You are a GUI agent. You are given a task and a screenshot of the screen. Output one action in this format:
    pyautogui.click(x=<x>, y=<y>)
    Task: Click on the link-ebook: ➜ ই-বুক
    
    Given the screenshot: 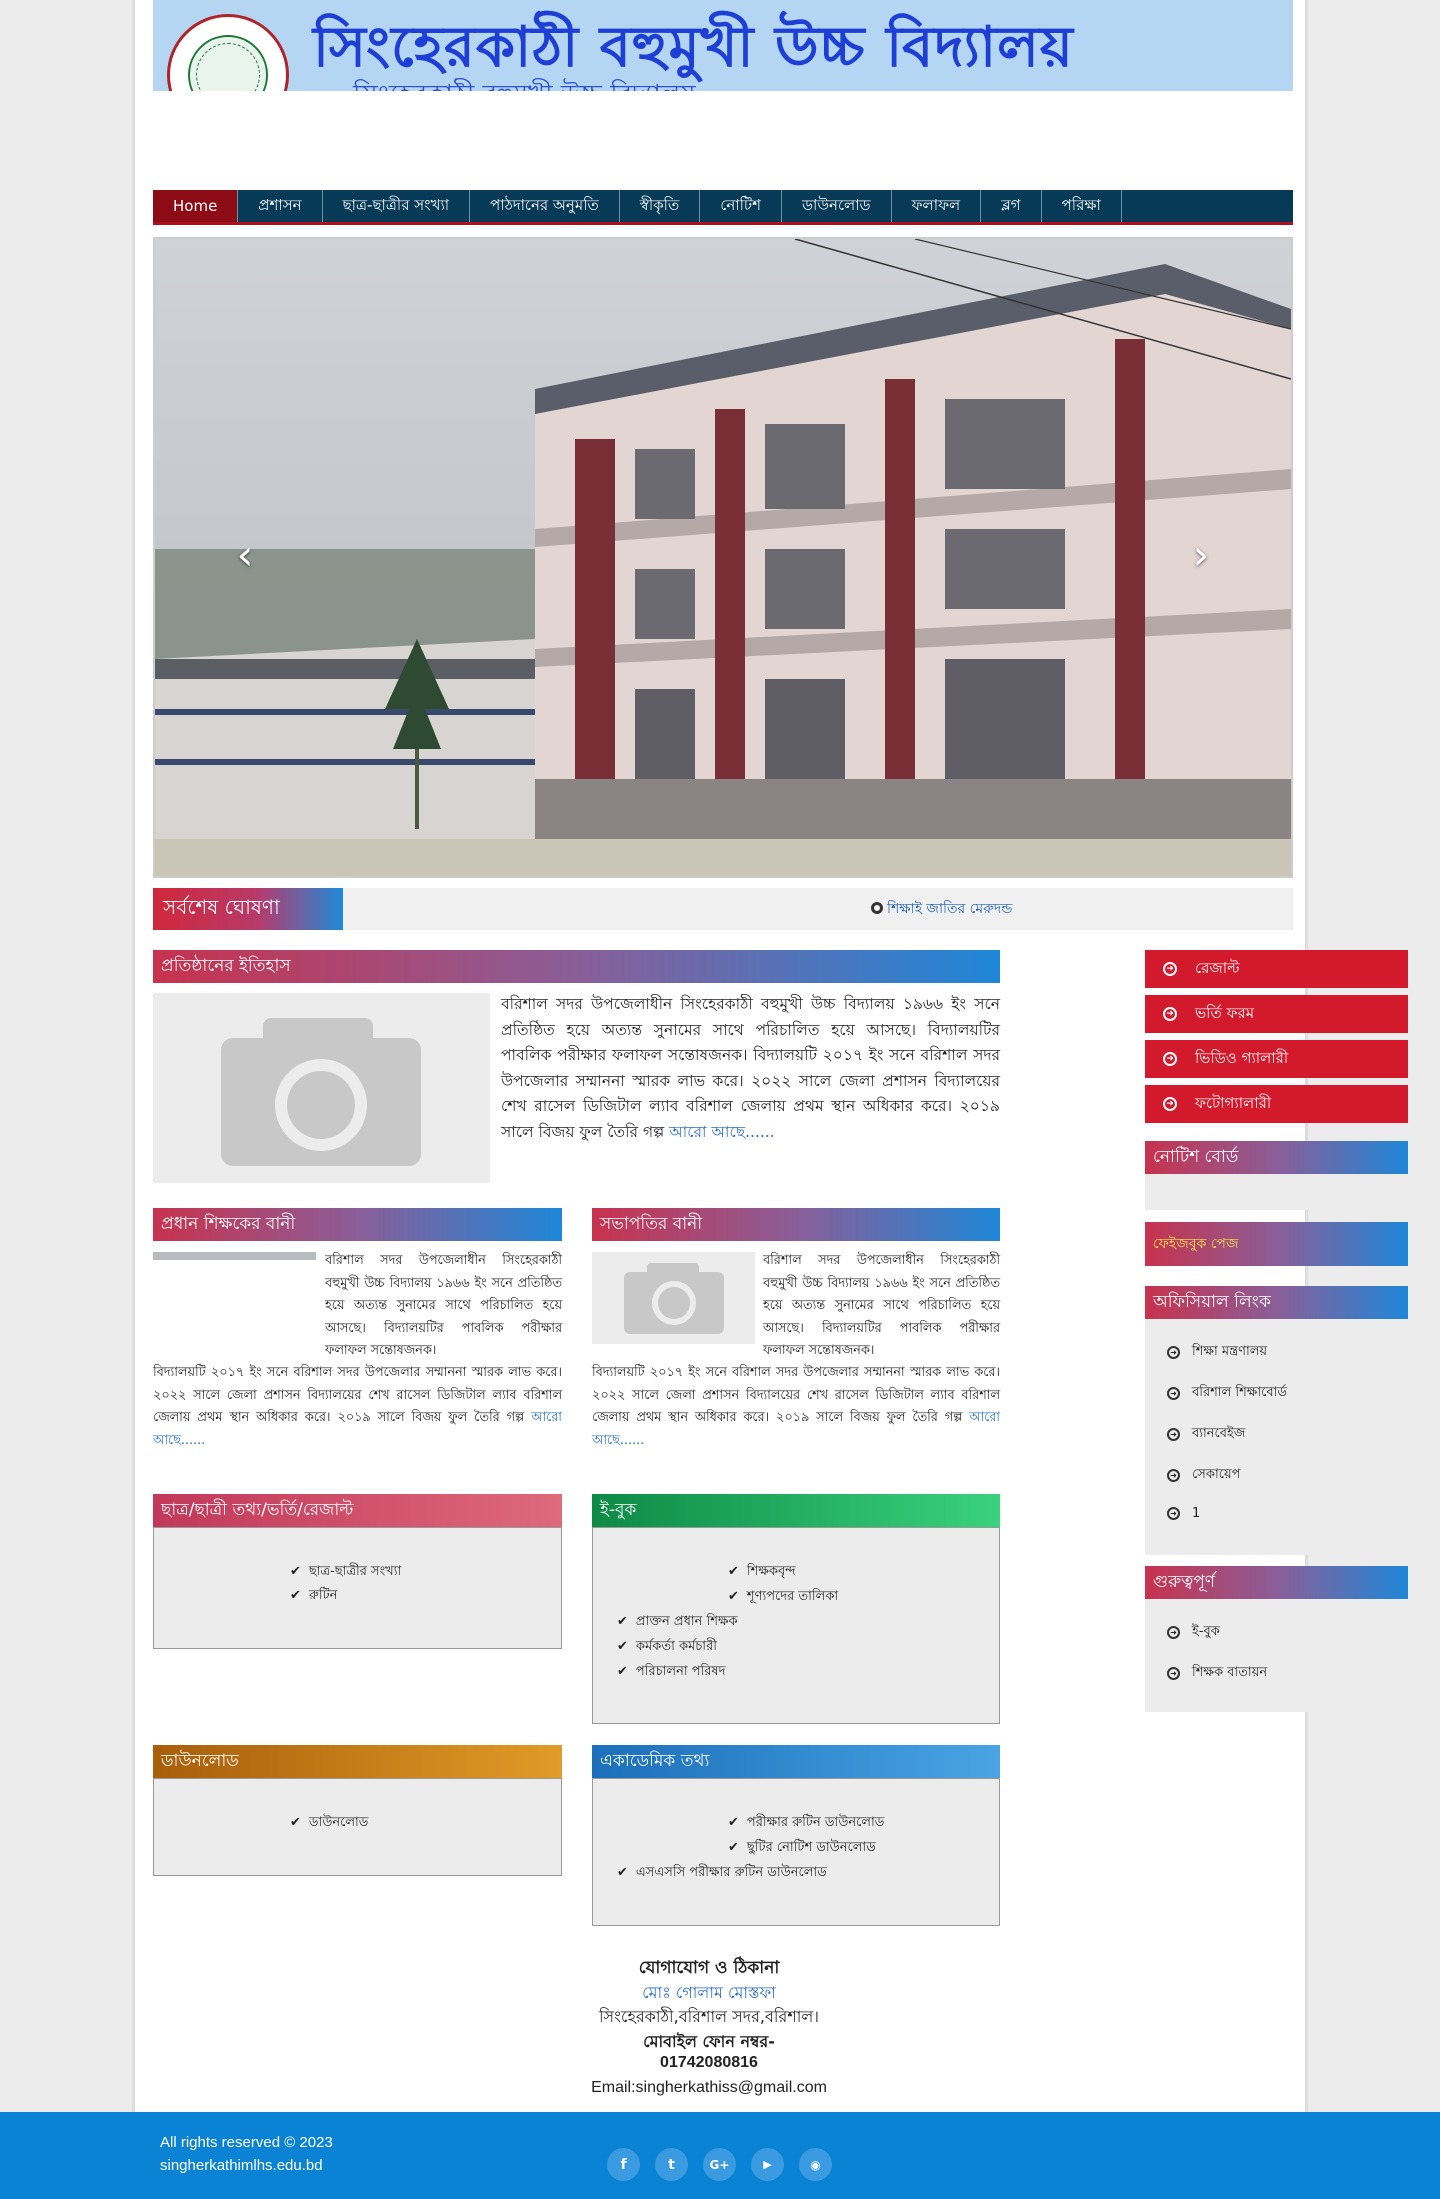 What is the action you would take?
    pyautogui.click(x=1193, y=1632)
    